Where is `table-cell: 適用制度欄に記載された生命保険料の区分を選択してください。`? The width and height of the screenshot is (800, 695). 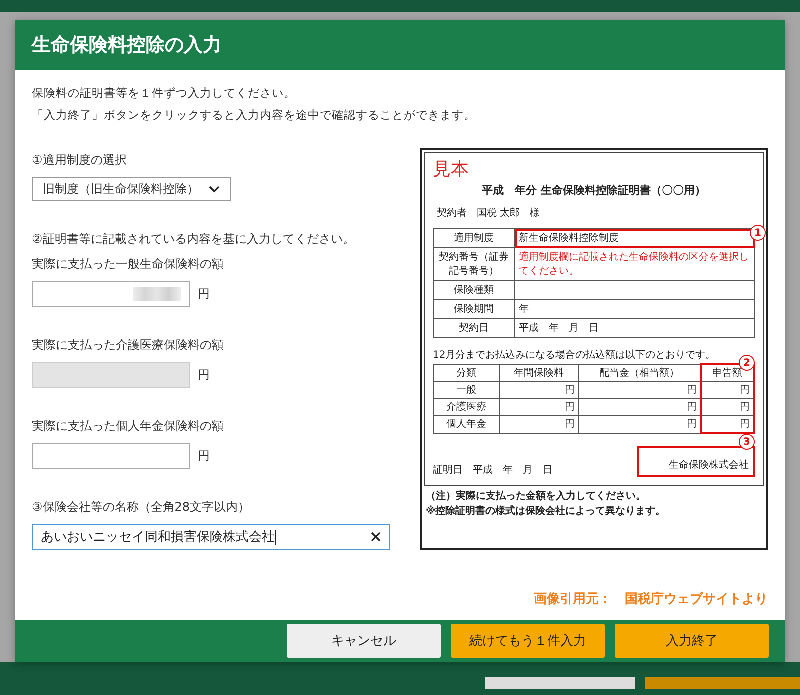
table-cell: 適用制度欄に記載された生命保険料の区分を選択してください。 is located at coordinates (634, 264).